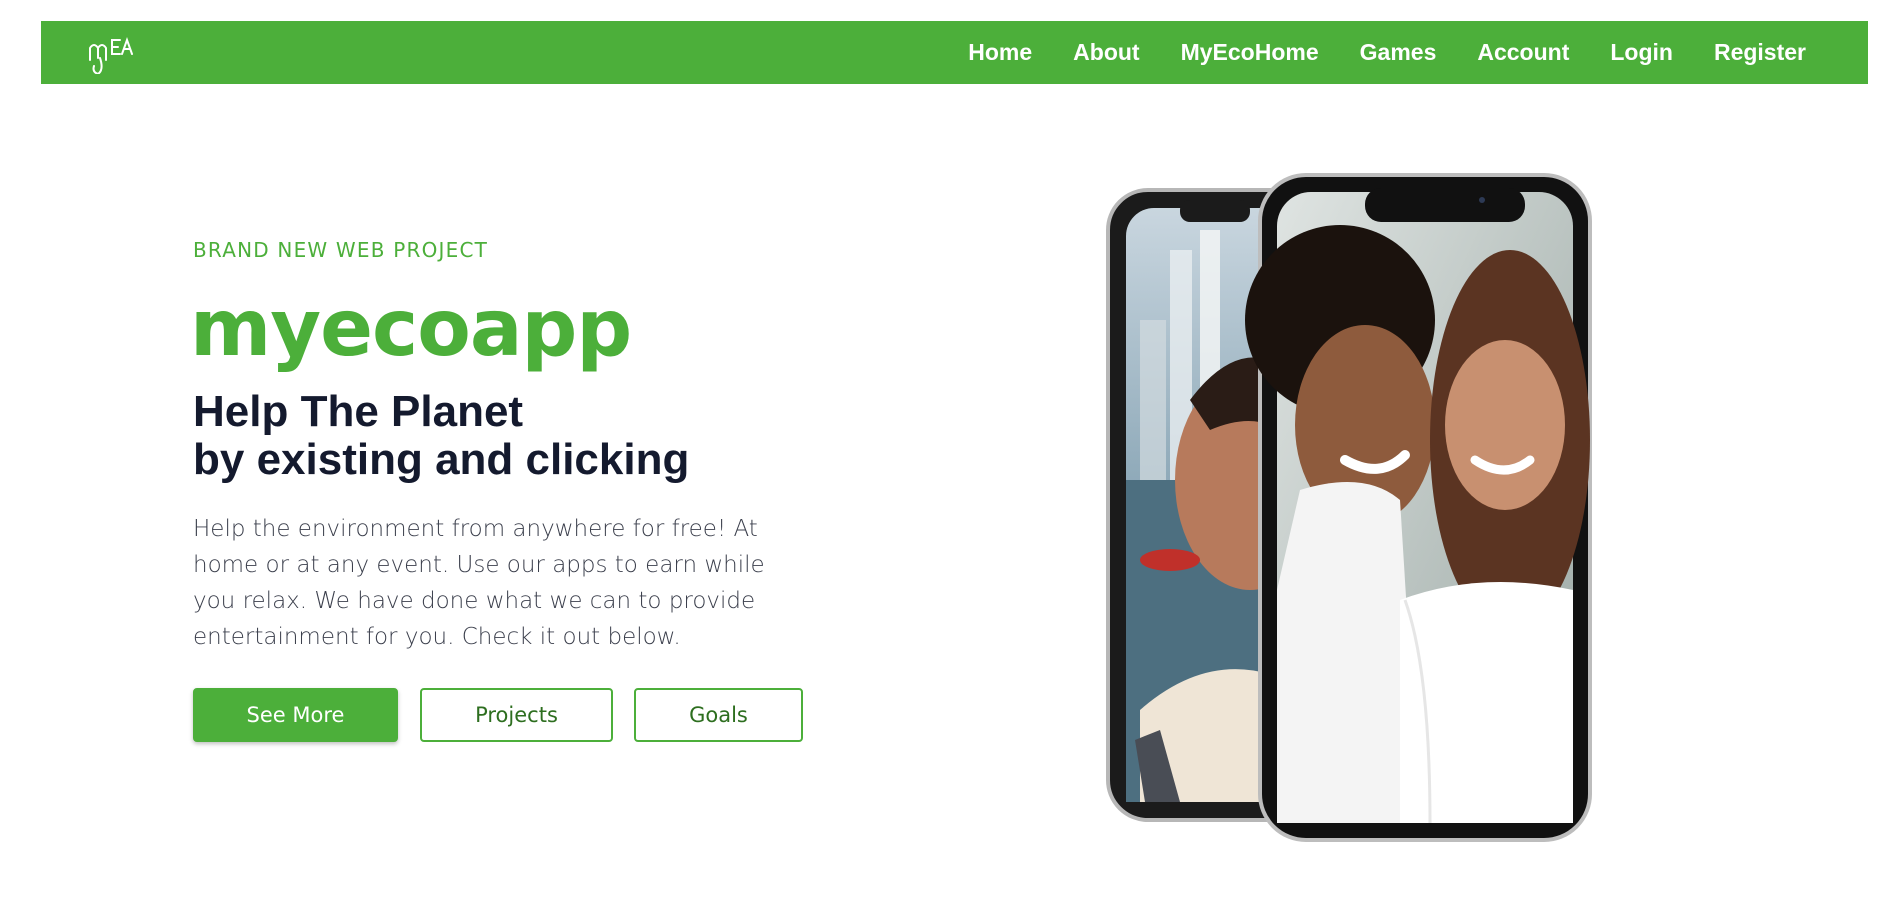 The image size is (1890, 901). What do you see at coordinates (1398, 52) in the screenshot?
I see `nav-games: Games` at bounding box center [1398, 52].